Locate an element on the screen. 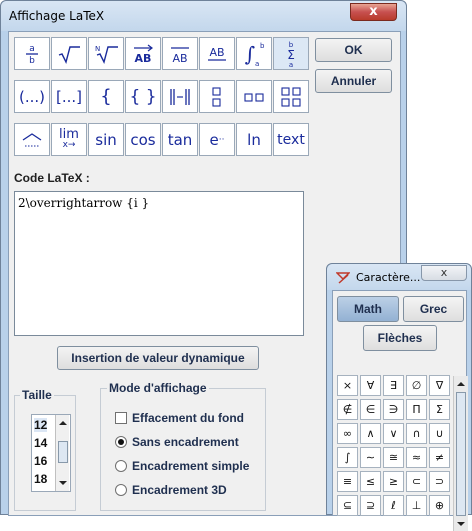 This screenshot has width=472, height=531. integral-button: ∫ b a is located at coordinates (254, 53).